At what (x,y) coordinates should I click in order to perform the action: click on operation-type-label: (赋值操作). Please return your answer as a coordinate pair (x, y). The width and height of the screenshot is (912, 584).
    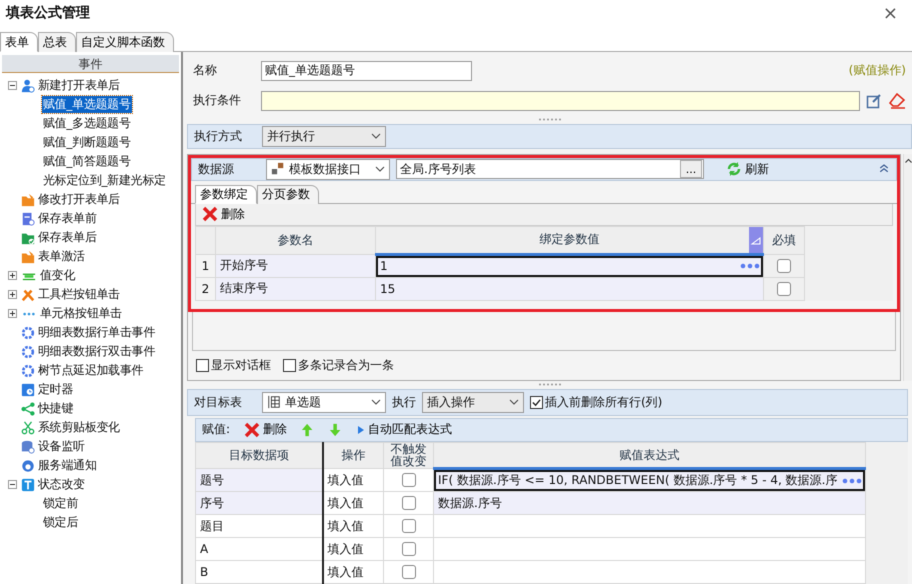
    Looking at the image, I should click on (877, 71).